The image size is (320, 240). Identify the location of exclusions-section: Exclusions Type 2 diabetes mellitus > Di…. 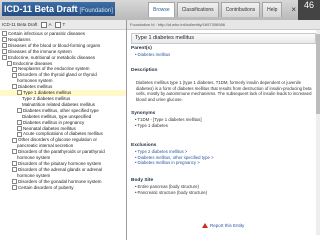
(223, 154).